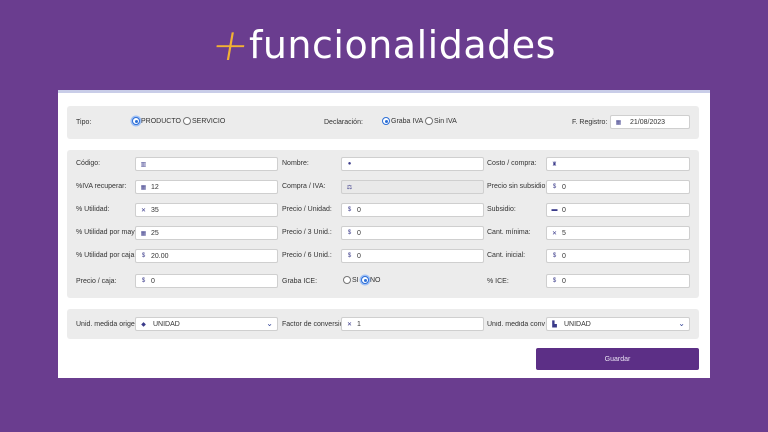 This screenshot has width=768, height=432. Describe the element at coordinates (206, 281) in the screenshot. I see `precio-caja-input: $0` at that location.